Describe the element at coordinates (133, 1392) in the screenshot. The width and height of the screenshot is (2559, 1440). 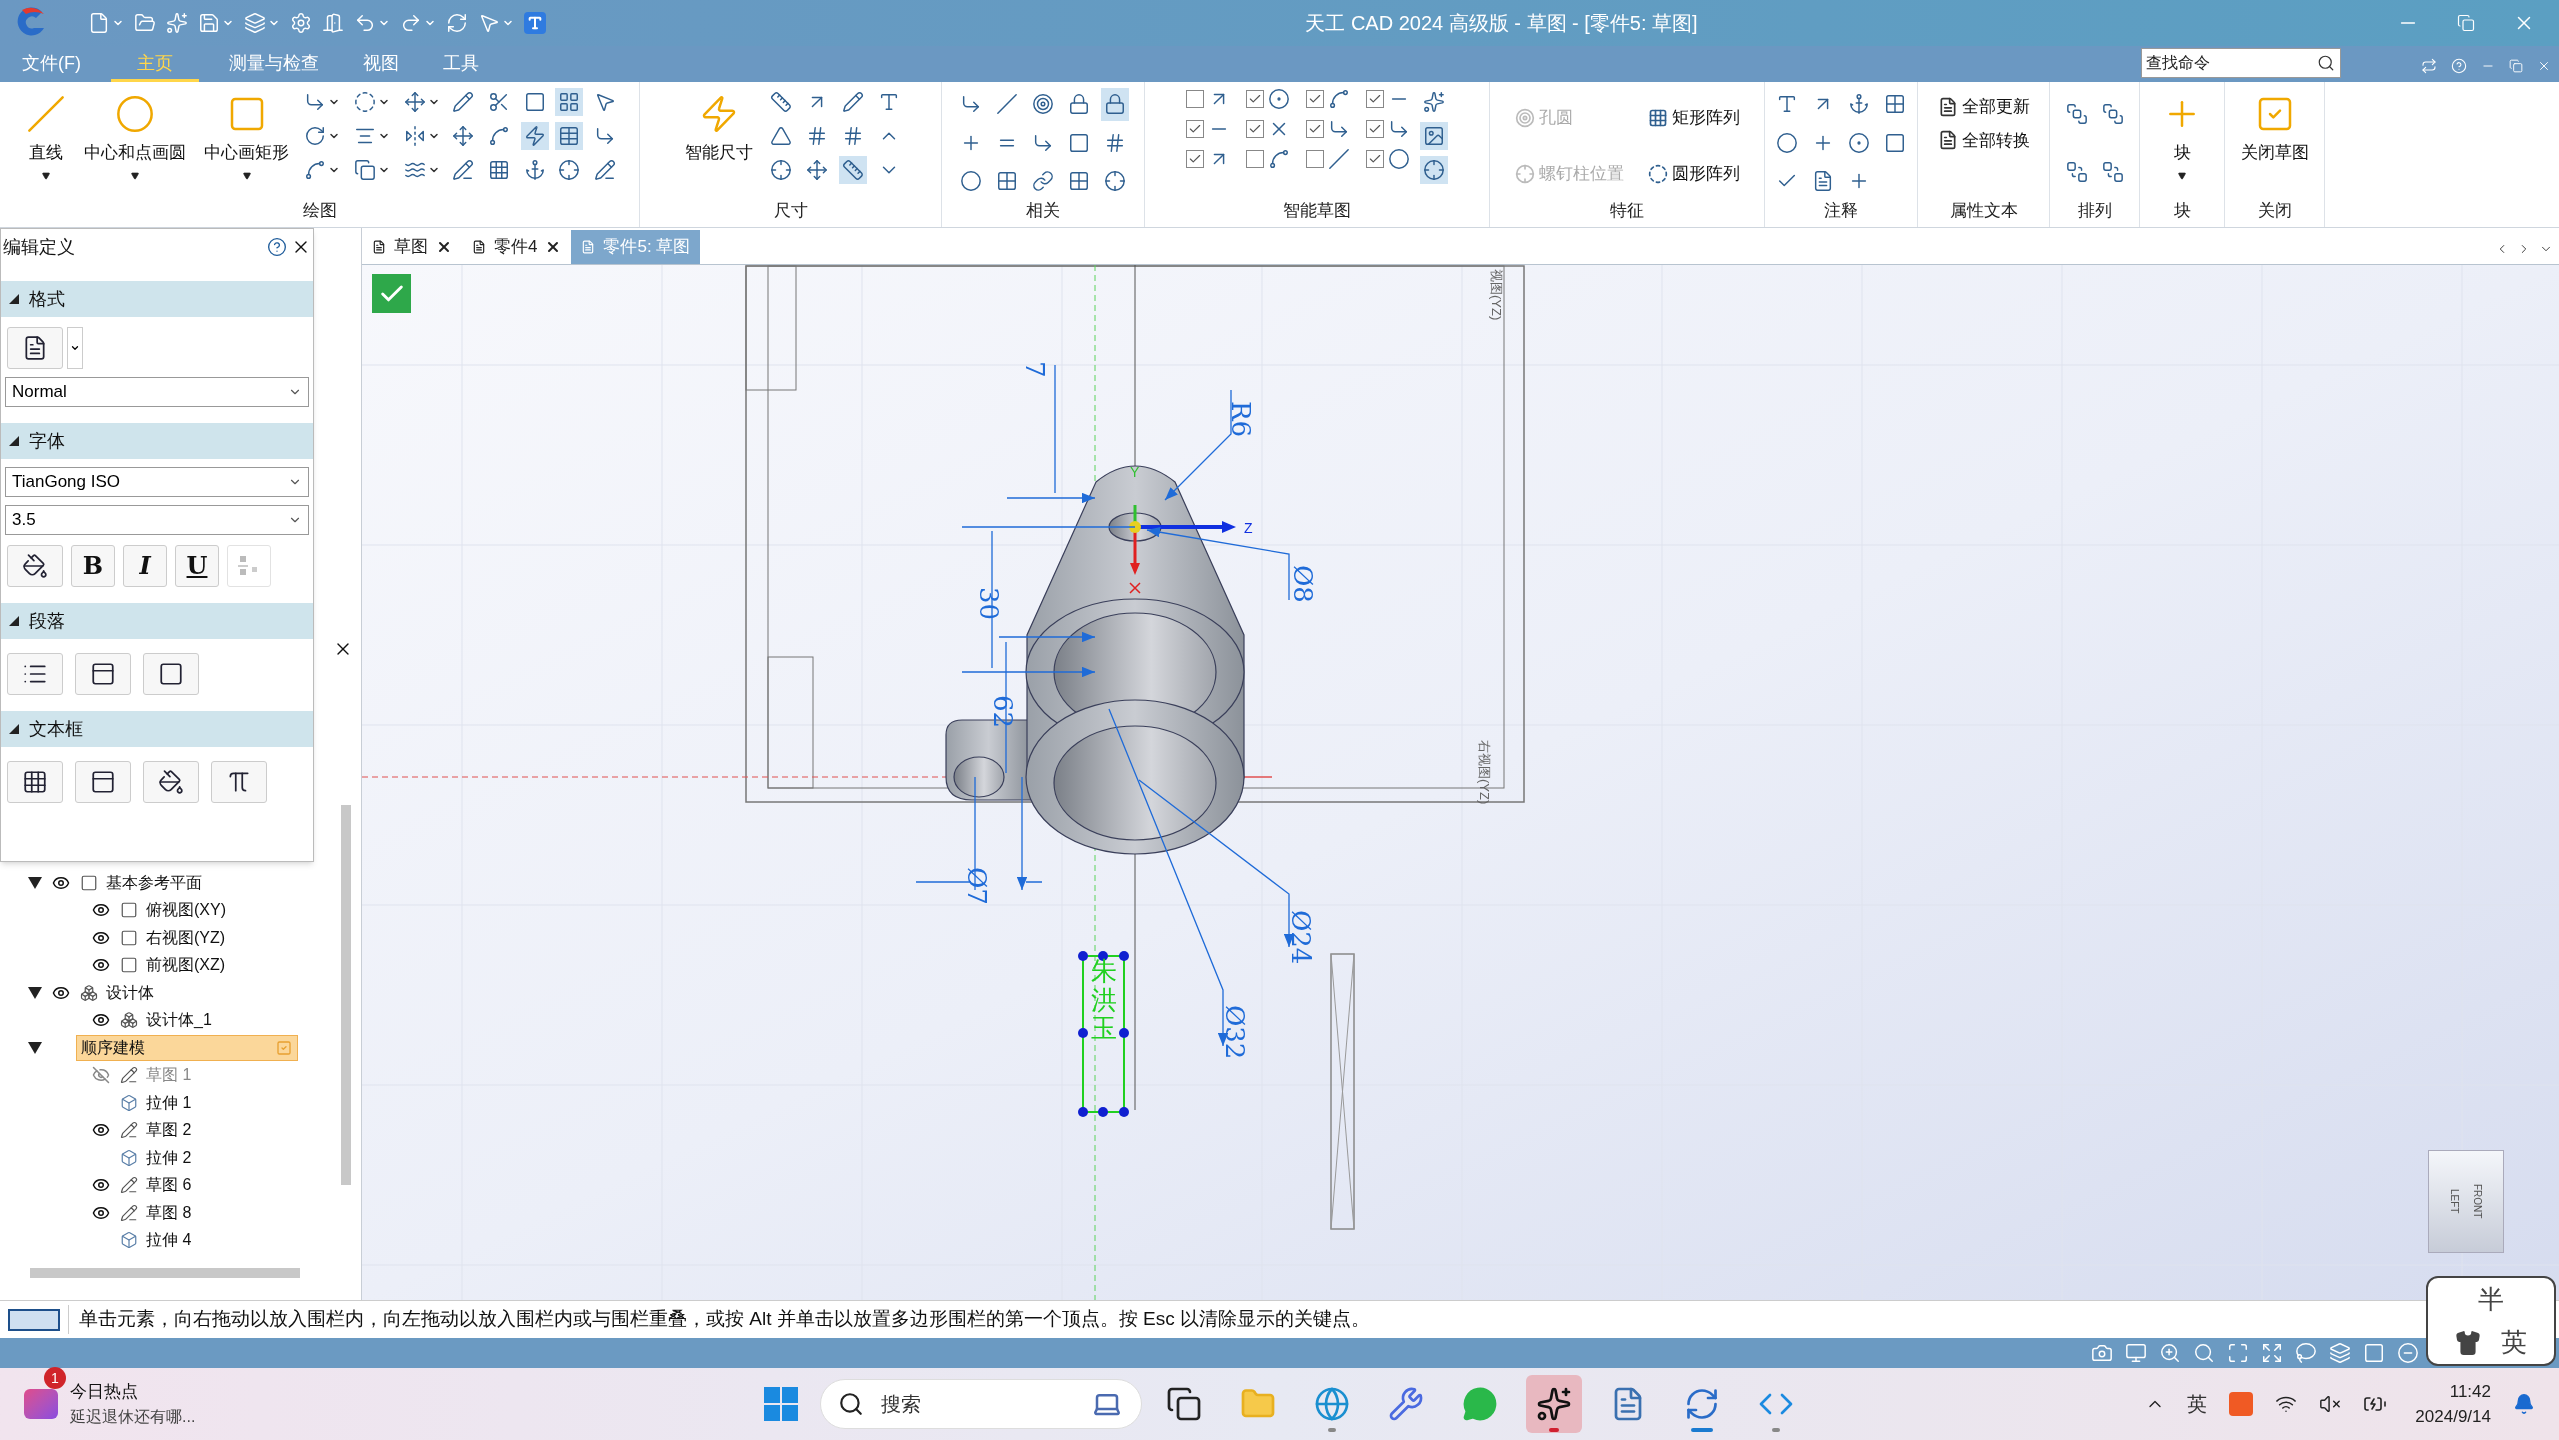
I see `news-title: 今日热点` at that location.